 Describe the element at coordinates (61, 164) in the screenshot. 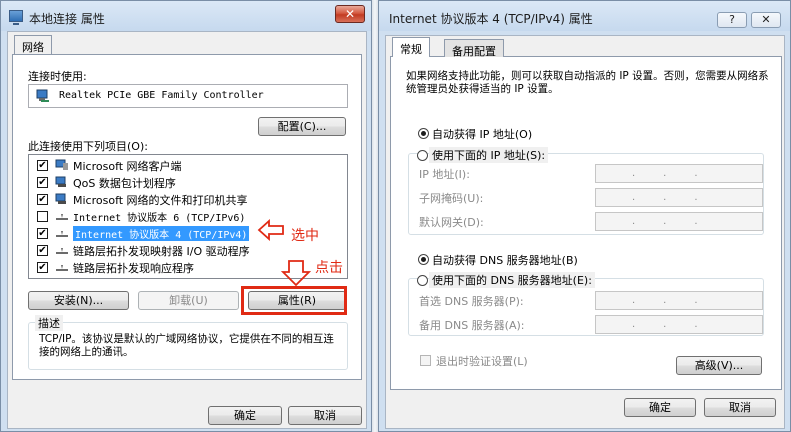

I see `client-icon` at that location.